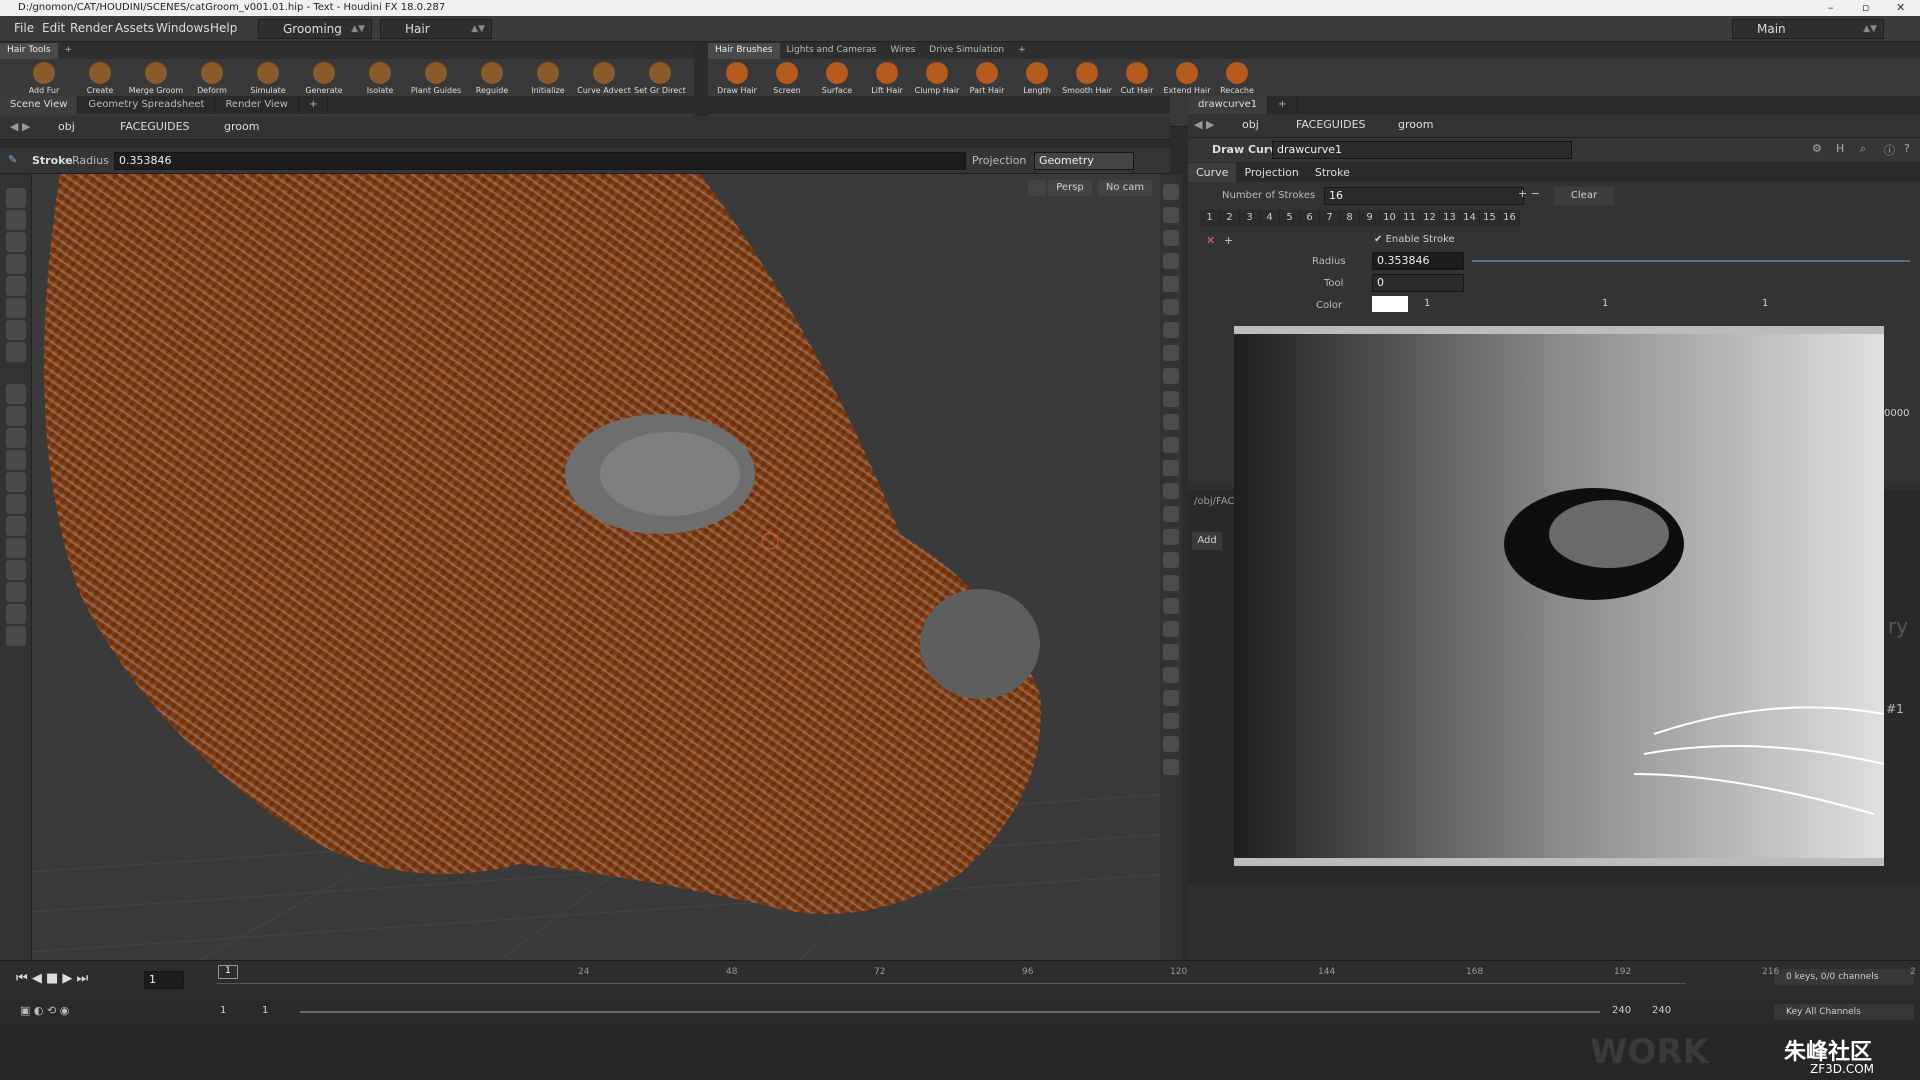 This screenshot has height=1080, width=1920. I want to click on shelf-tool-10: Curve Advect, so click(604, 78).